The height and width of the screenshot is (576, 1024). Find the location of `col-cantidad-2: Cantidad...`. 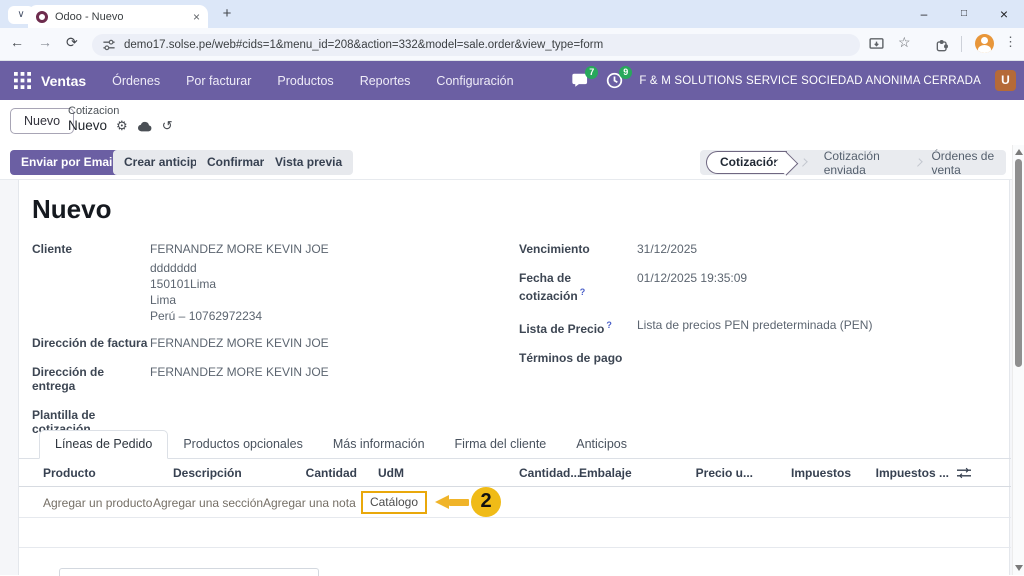

col-cantidad-2: Cantidad... is located at coordinates (549, 473).